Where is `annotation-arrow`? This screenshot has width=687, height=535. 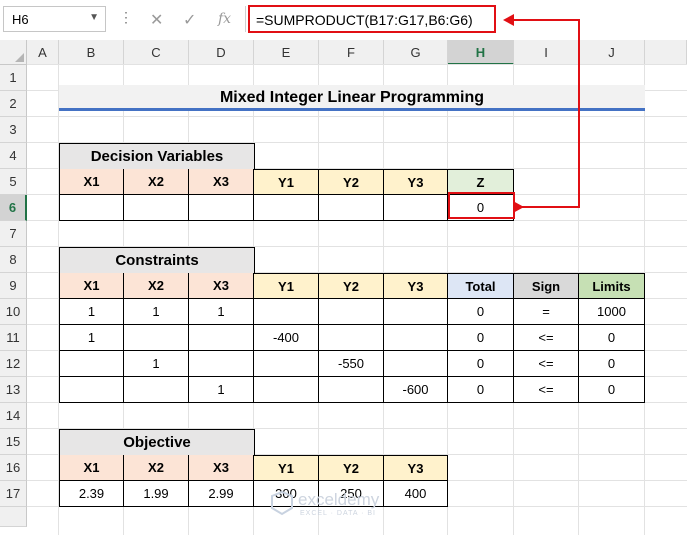
annotation-arrow is located at coordinates (541, 113).